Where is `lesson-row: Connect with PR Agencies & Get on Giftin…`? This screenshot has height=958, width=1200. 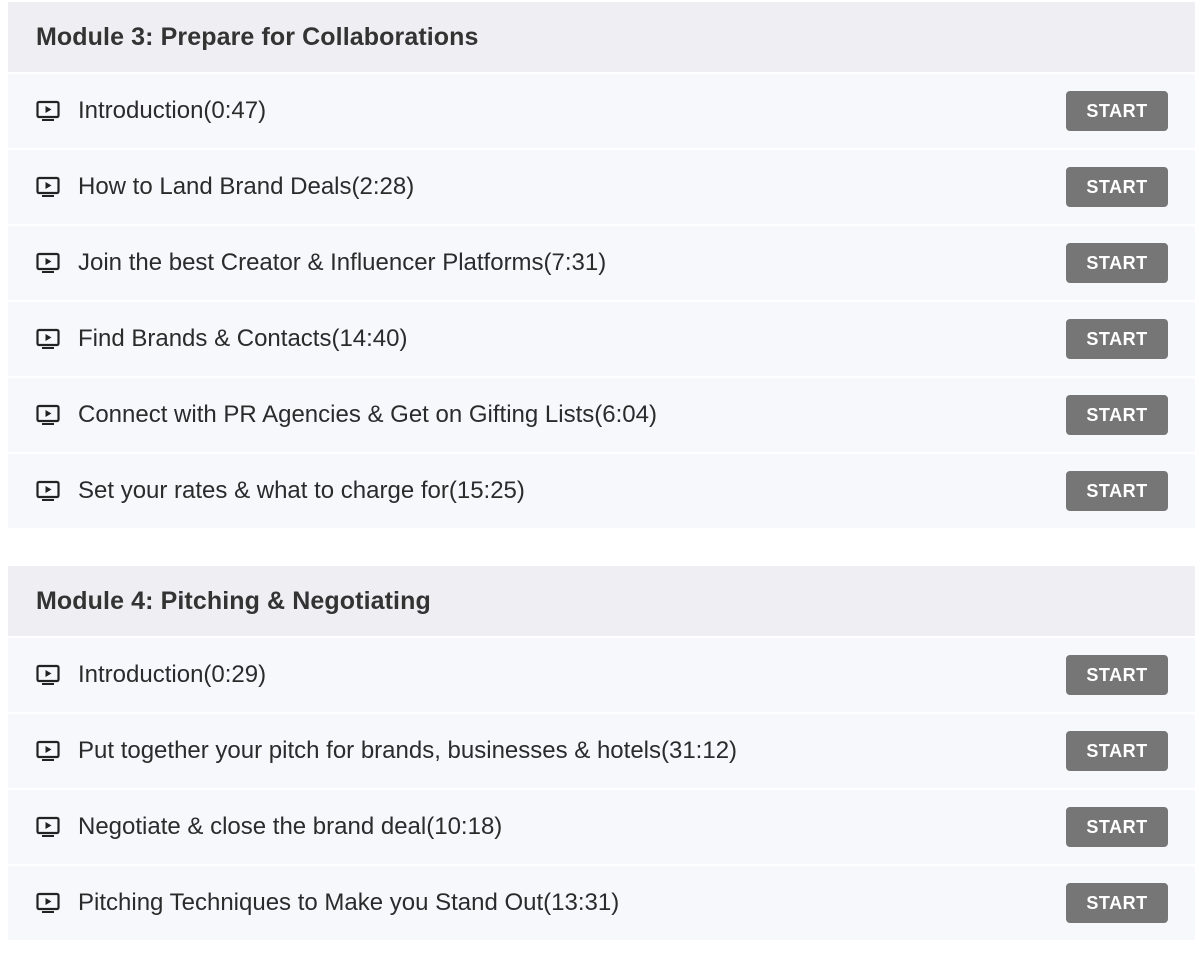 lesson-row: Connect with PR Agencies & Get on Giftin… is located at coordinates (601, 416).